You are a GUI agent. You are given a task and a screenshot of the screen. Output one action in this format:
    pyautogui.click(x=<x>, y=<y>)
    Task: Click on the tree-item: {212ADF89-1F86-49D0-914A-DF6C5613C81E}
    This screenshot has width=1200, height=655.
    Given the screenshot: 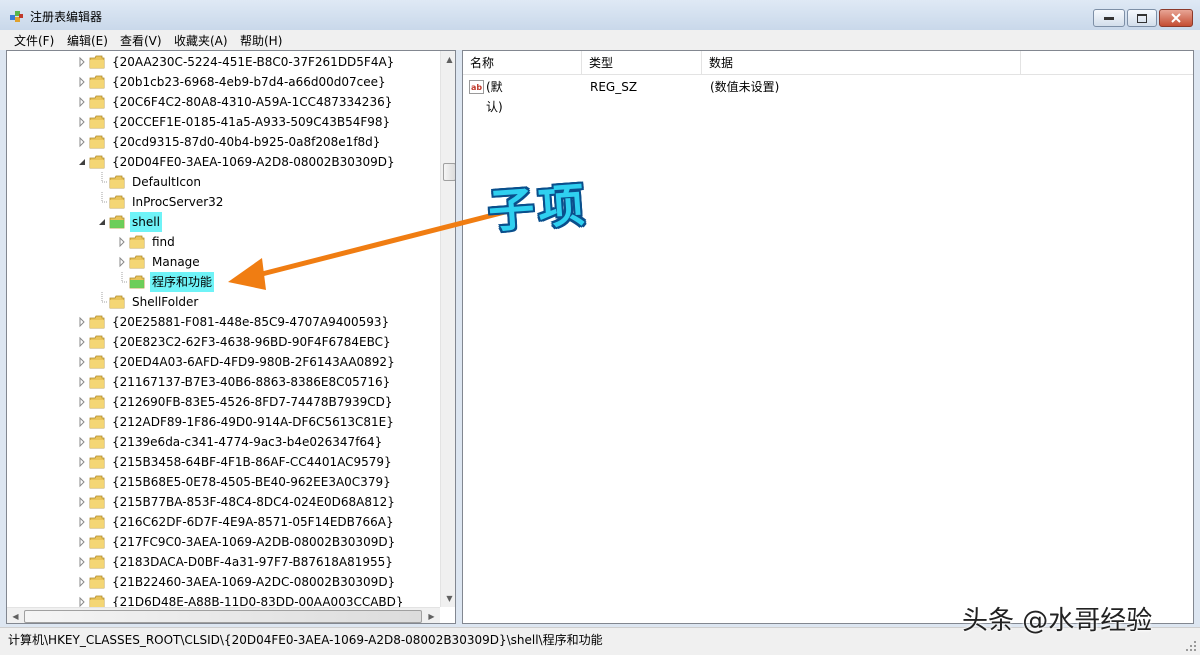 What is the action you would take?
    pyautogui.click(x=247, y=422)
    